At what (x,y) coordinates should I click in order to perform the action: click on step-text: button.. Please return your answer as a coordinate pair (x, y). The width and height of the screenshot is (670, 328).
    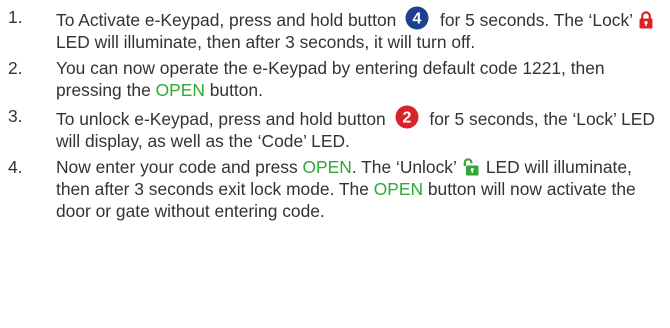
    Looking at the image, I should click on (236, 90).